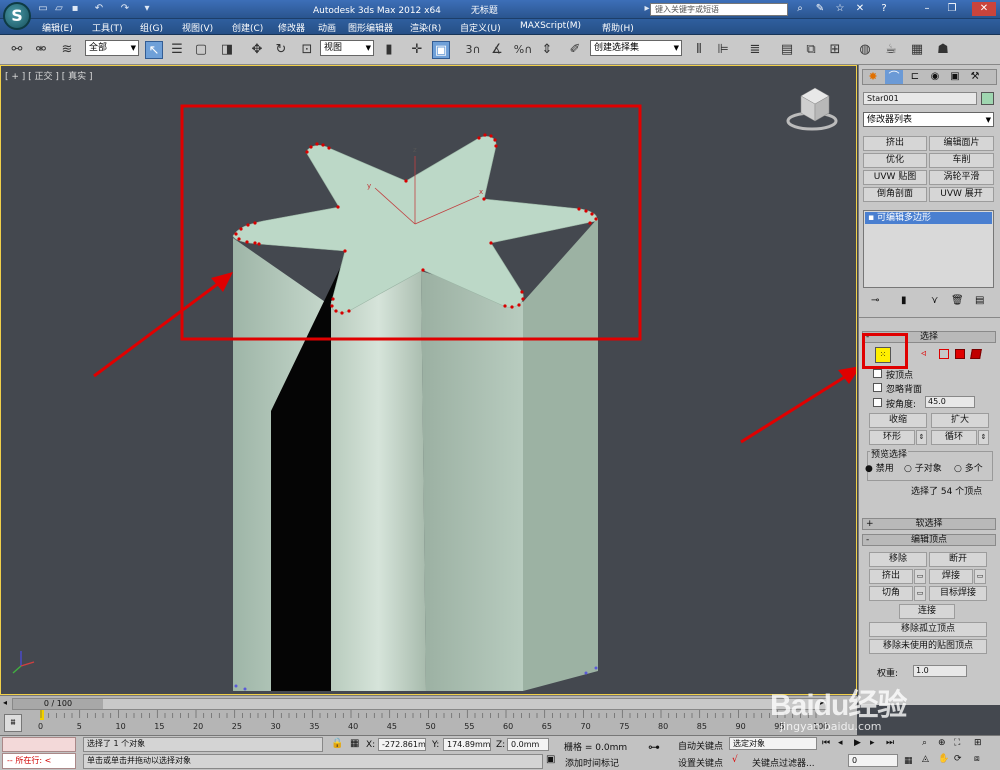  What do you see at coordinates (961, 194) in the screenshot?
I see `modifier-unwrap-uvw-button: UVW 展开` at bounding box center [961, 194].